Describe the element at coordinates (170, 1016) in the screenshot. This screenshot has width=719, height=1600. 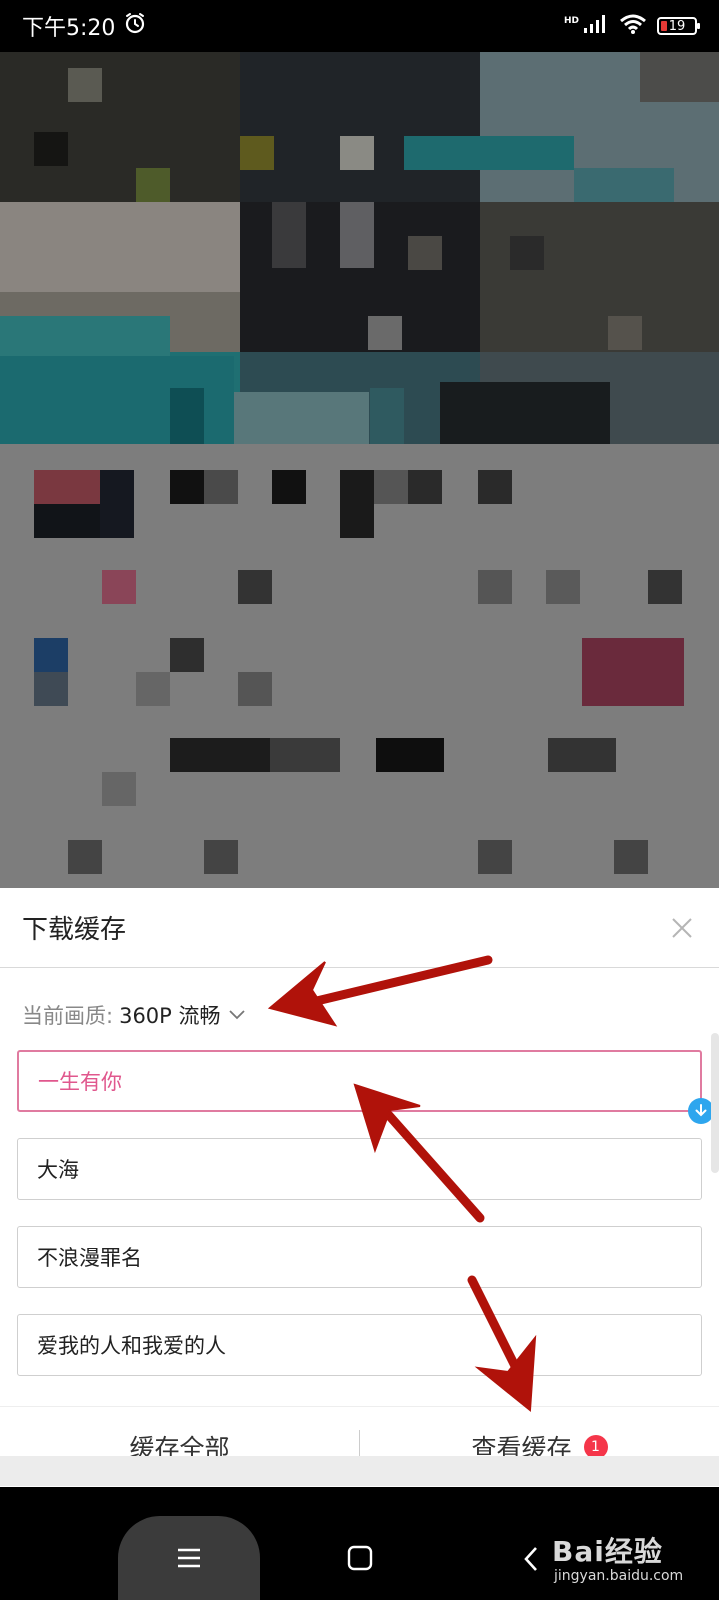
I see `quality-value: 360P 流畅` at that location.